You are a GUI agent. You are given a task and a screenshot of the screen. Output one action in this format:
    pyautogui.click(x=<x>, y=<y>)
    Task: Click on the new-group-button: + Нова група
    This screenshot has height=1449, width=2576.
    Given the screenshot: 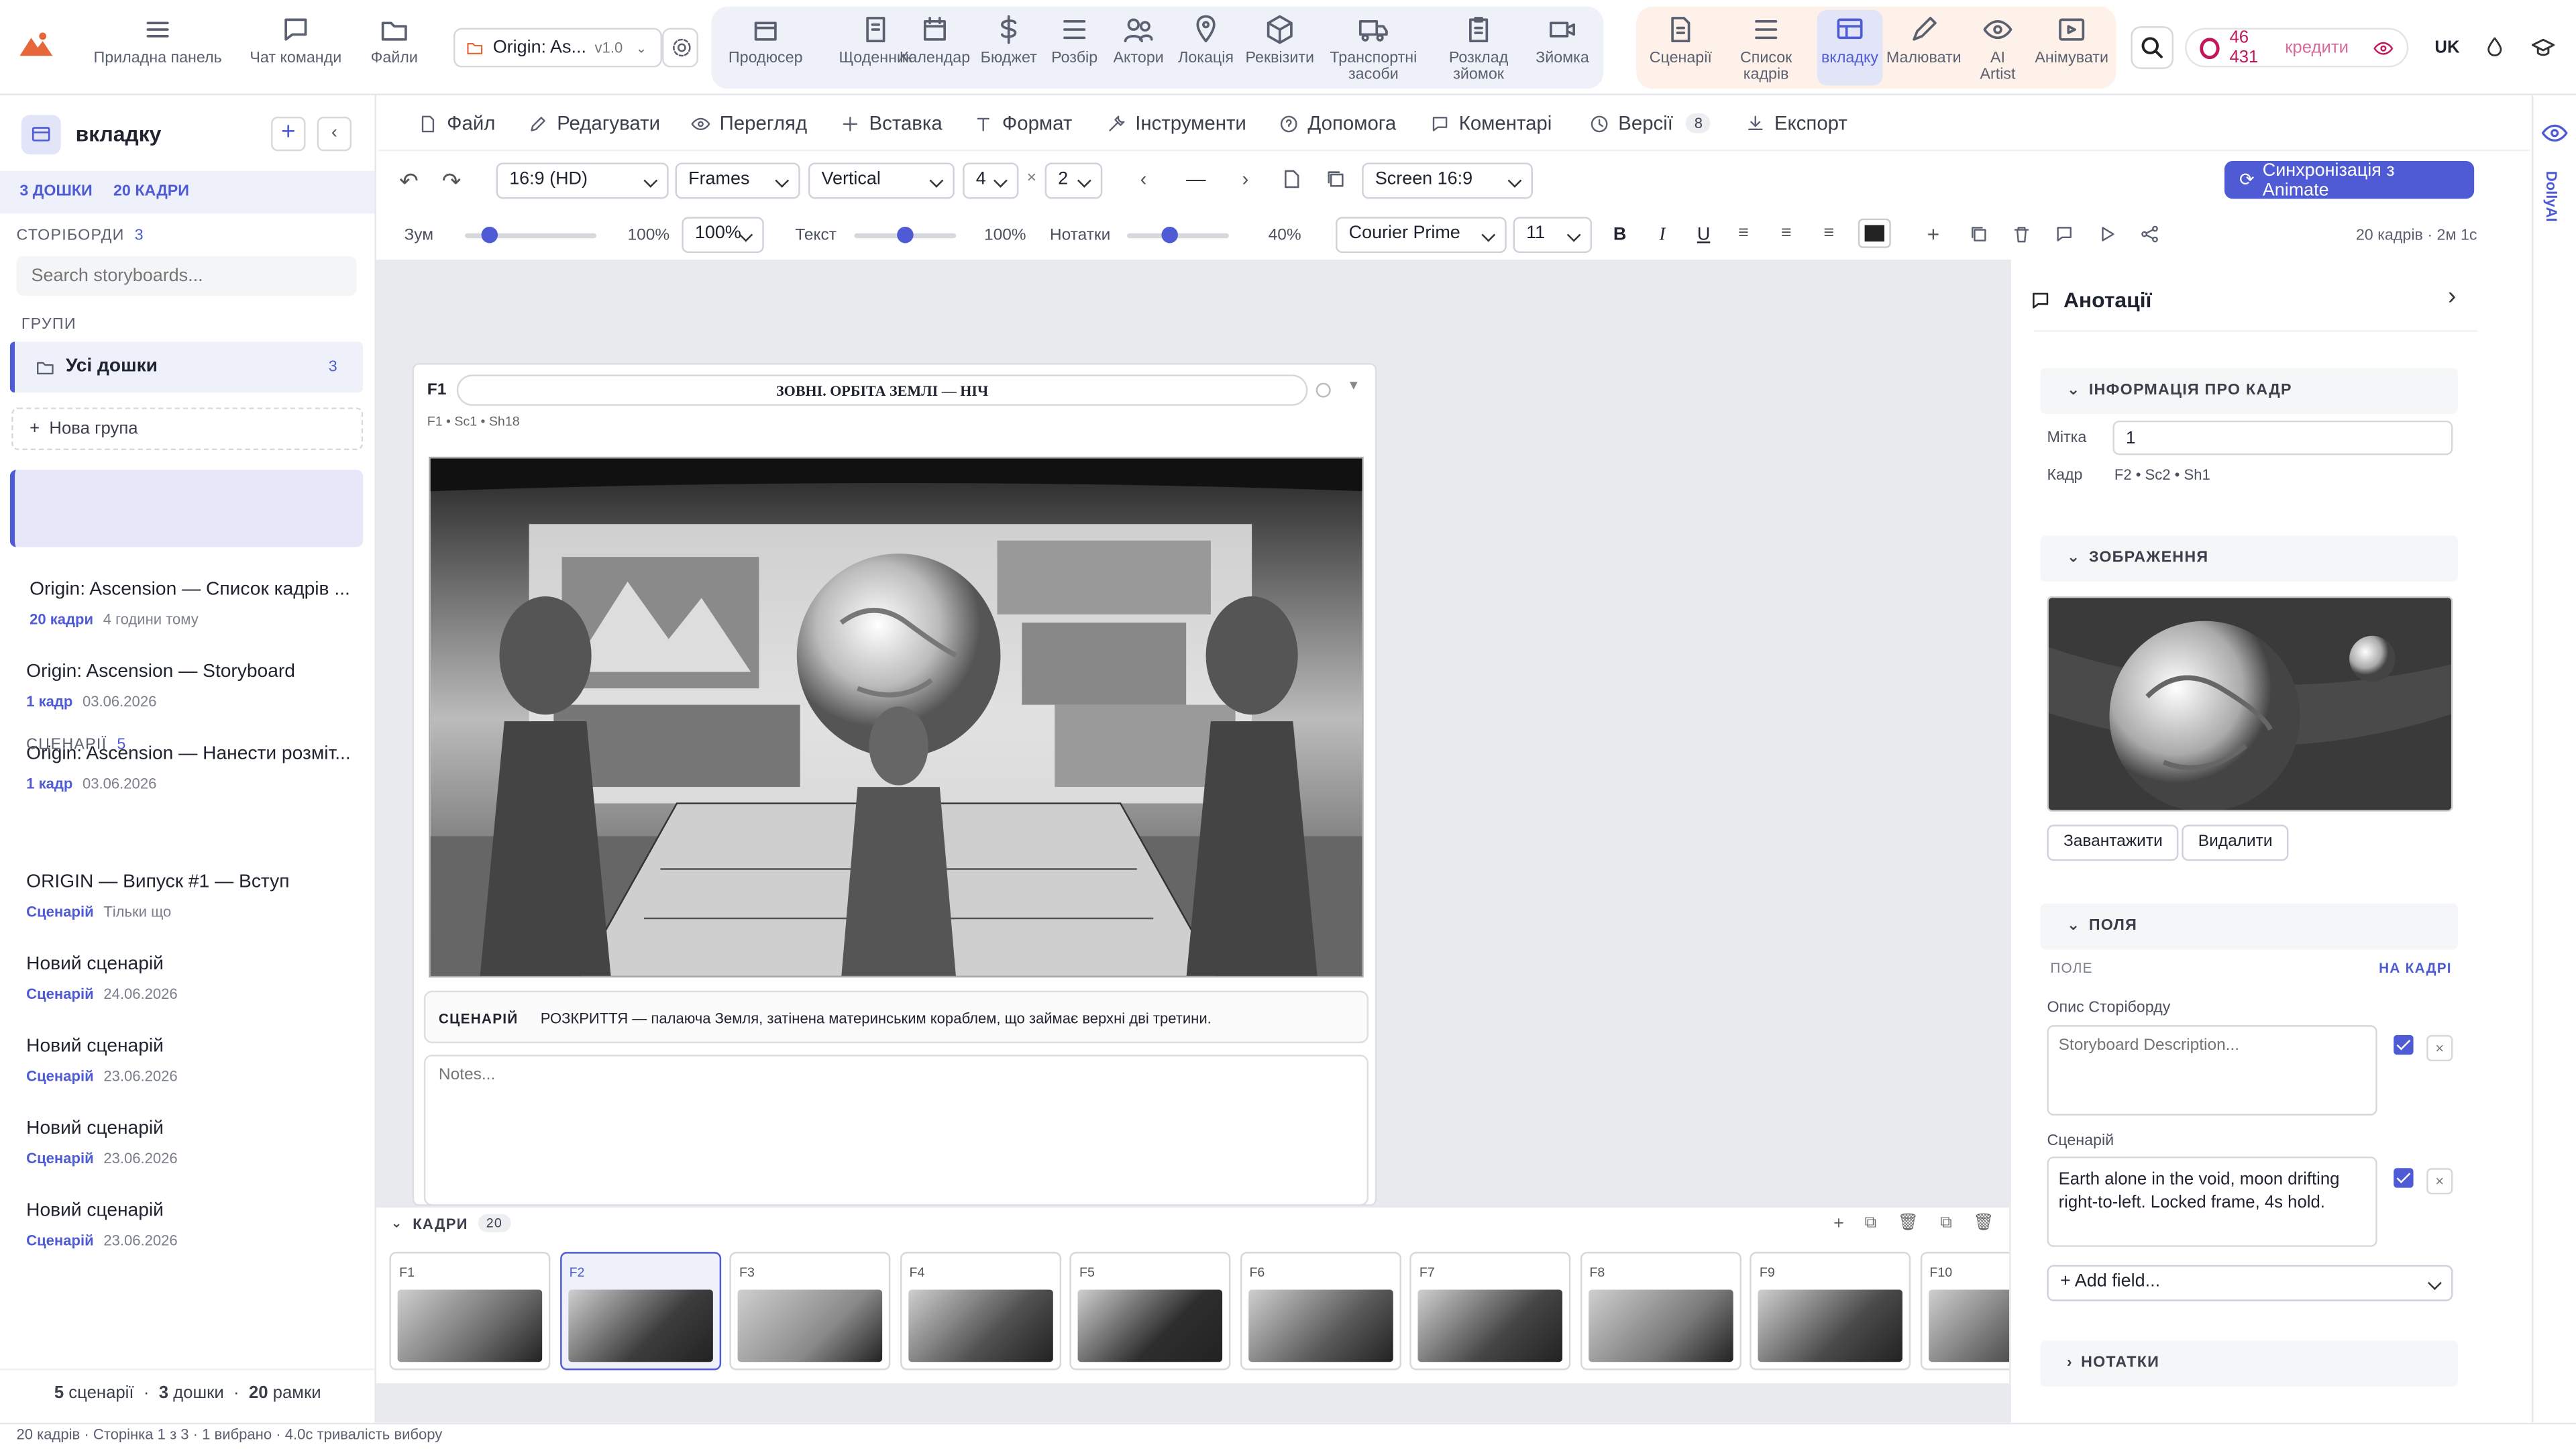 What is the action you would take?
    pyautogui.click(x=187, y=429)
    